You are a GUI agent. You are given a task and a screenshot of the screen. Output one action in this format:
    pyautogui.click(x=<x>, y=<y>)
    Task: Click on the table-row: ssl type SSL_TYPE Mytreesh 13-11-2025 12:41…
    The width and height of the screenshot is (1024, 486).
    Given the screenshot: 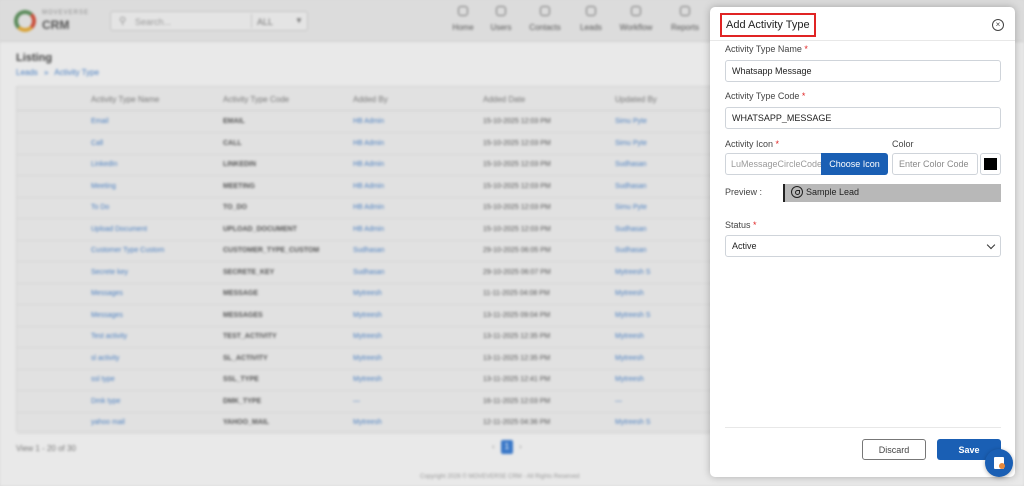 What is the action you would take?
    pyautogui.click(x=367, y=380)
    